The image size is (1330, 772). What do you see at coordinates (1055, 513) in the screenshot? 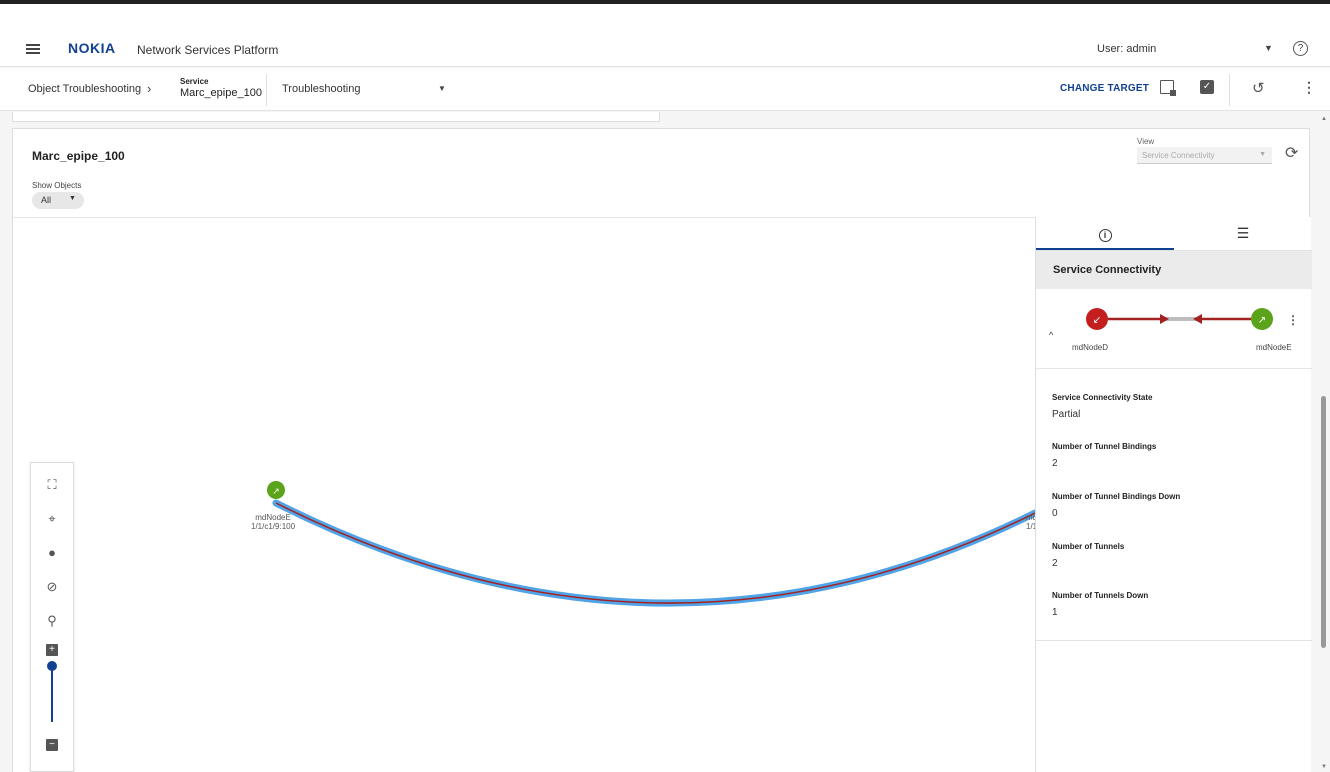
I see `property-value: 0` at bounding box center [1055, 513].